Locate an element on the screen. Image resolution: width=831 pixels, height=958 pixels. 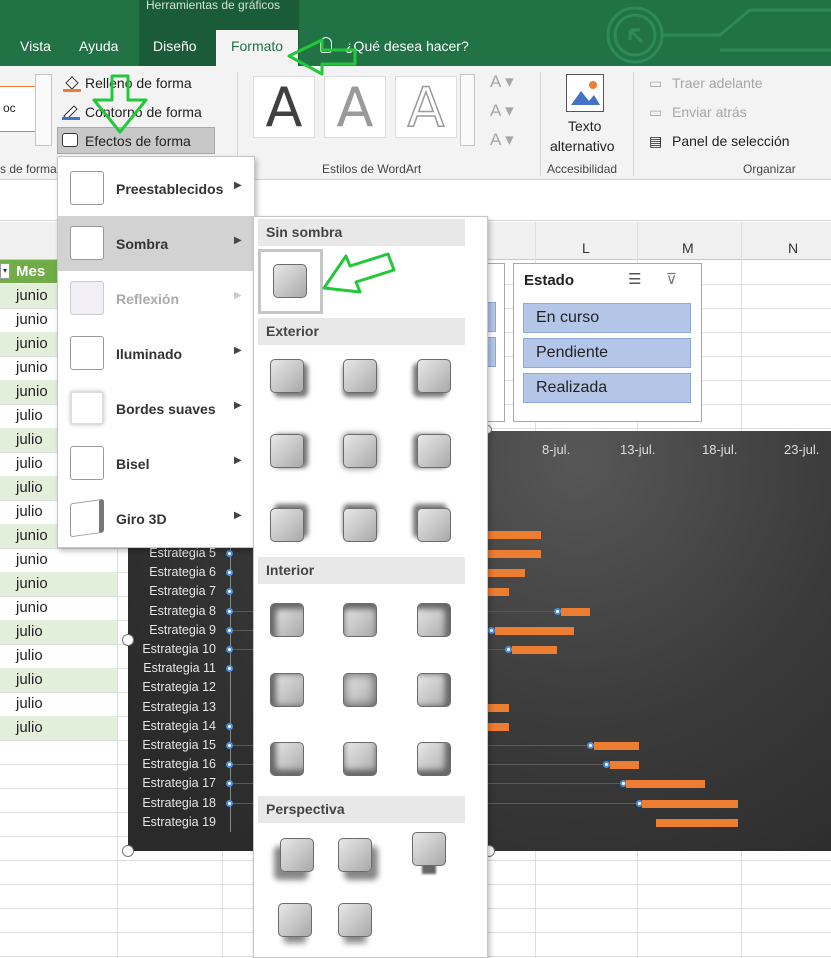
menu-item-sombra: Sombra ▶ is located at coordinates (156, 243).